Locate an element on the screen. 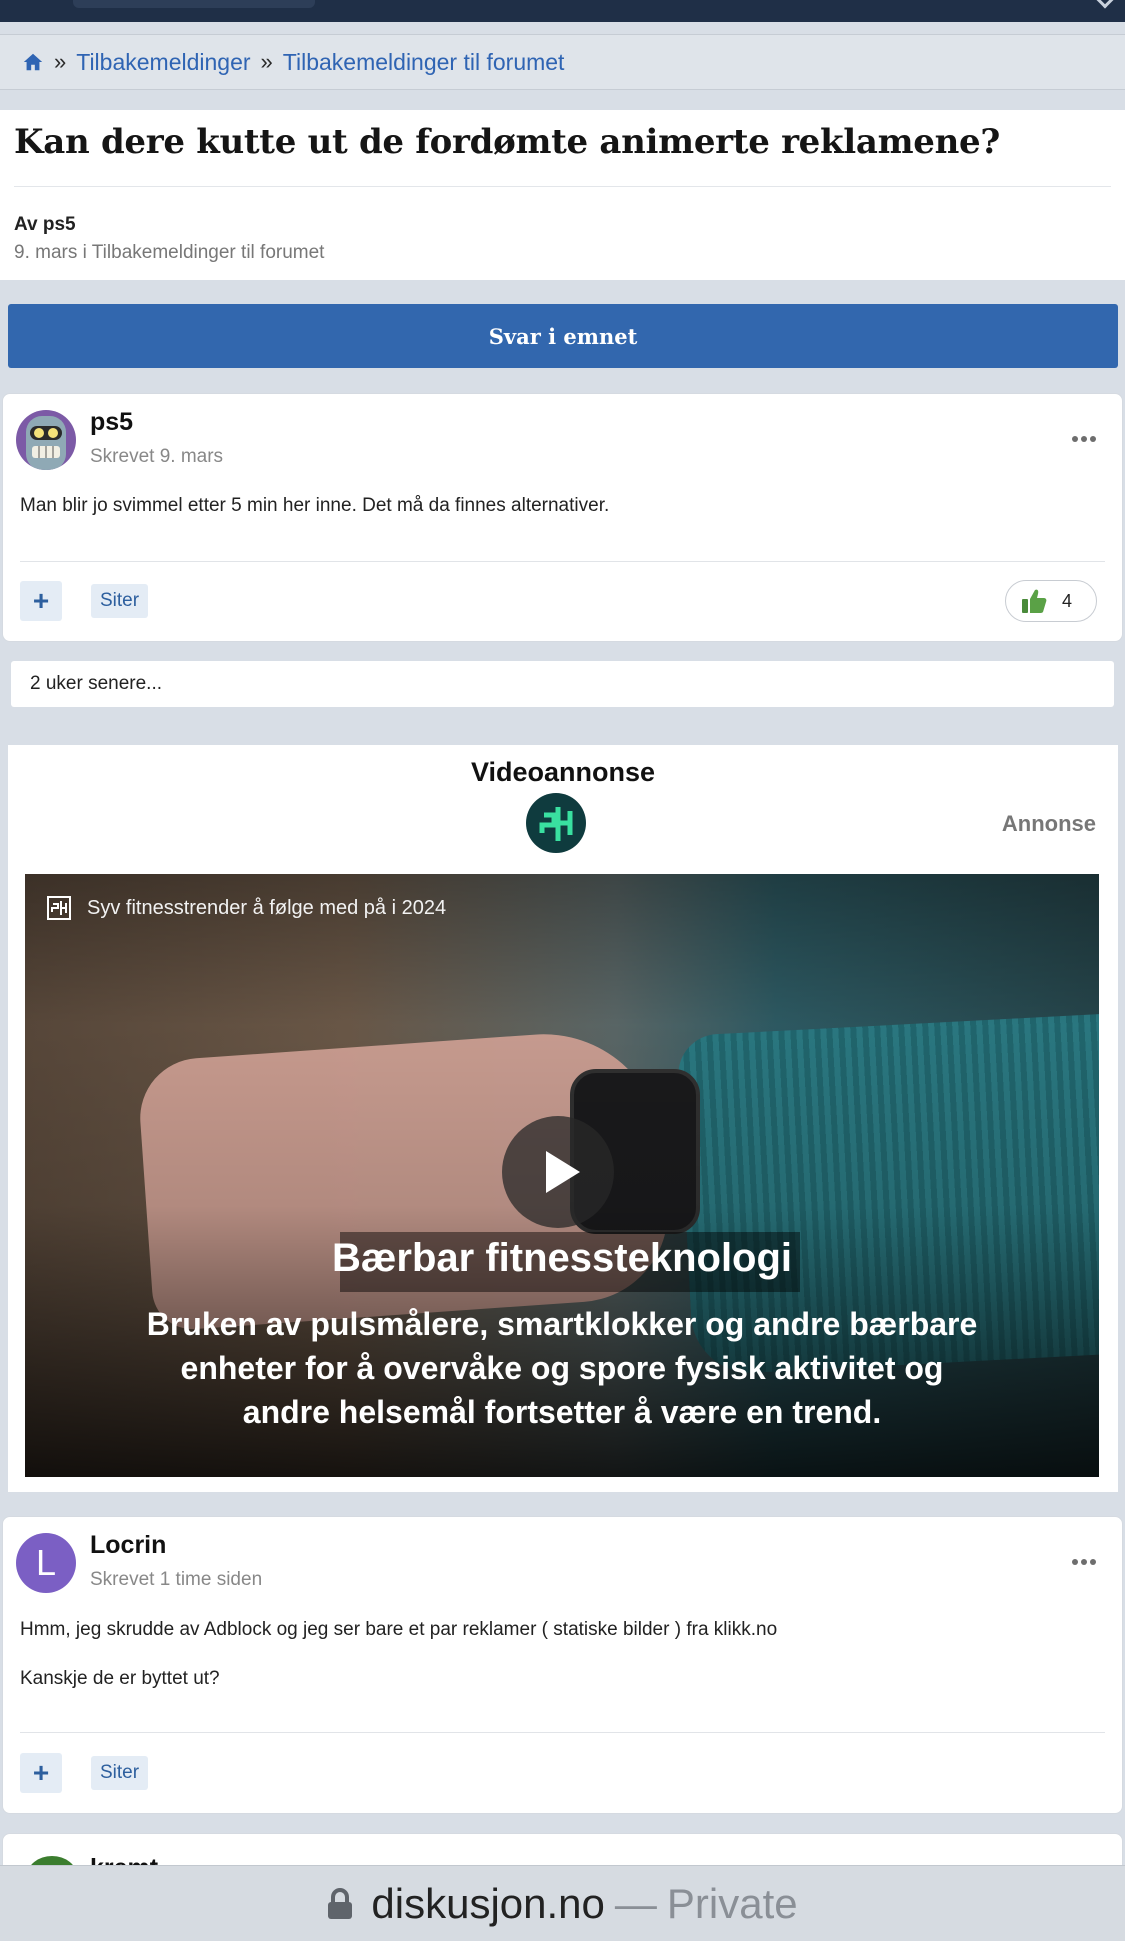 Image resolution: width=1125 pixels, height=1941 pixels. private-mode-label: Private is located at coordinates (732, 1903).